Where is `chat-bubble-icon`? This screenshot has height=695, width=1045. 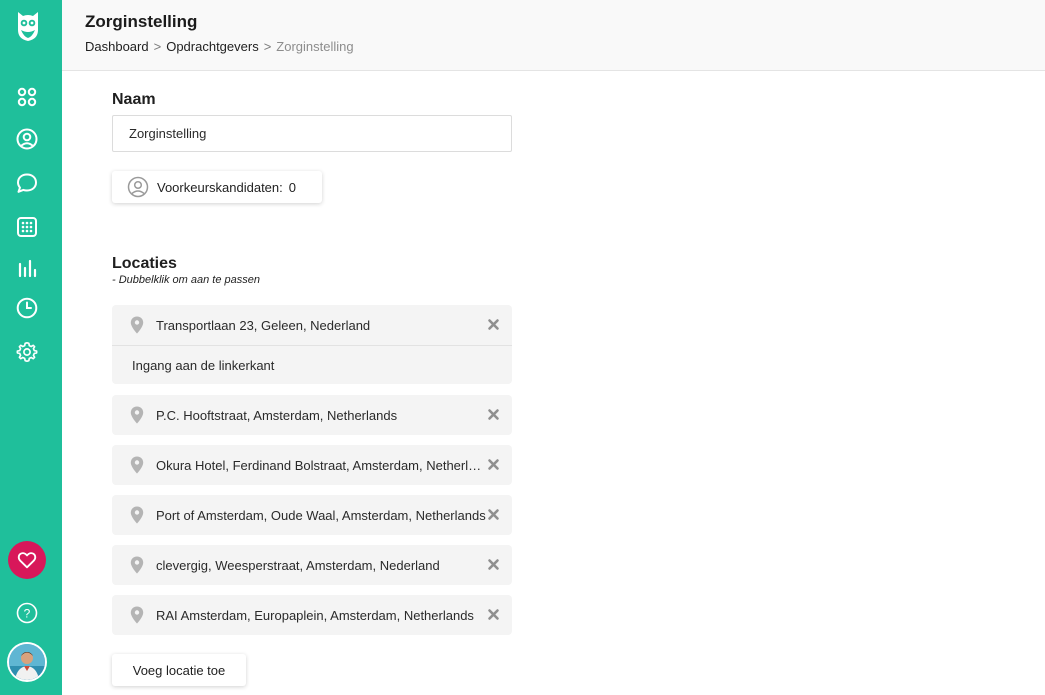
chat-bubble-icon is located at coordinates (27, 183).